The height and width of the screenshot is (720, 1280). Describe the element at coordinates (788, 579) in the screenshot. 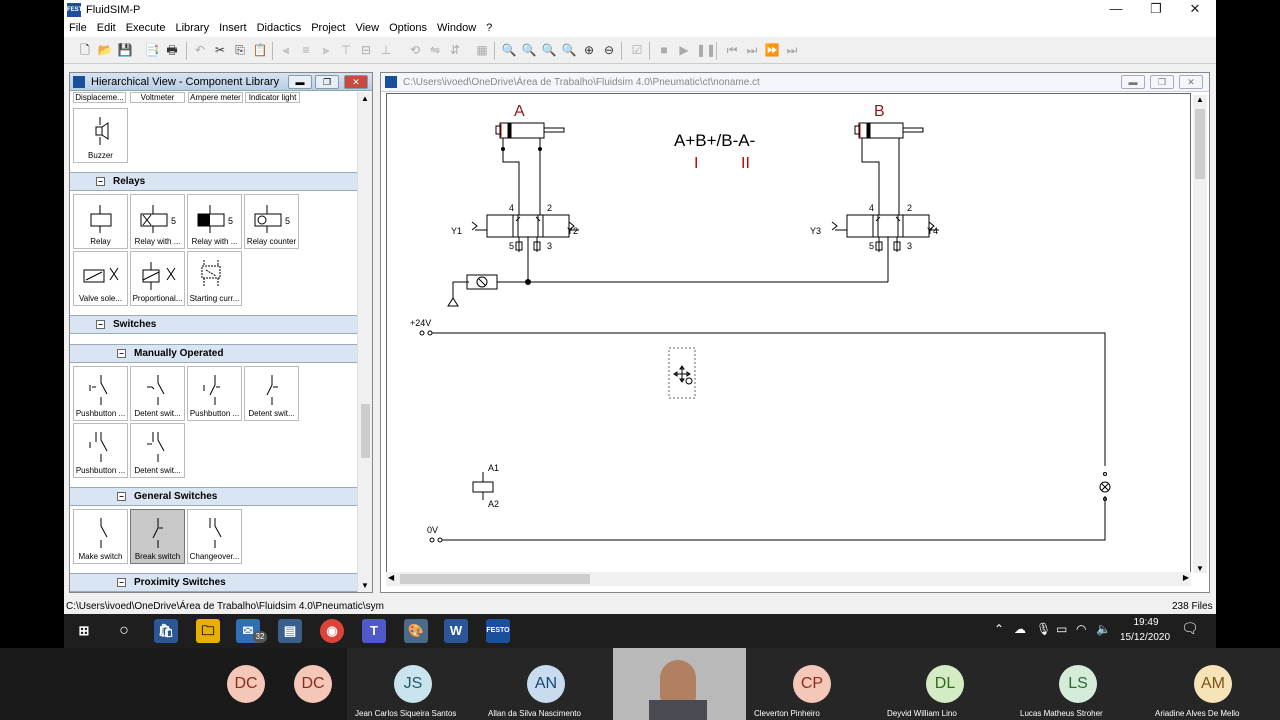

I see `canvas-horizontal-scrollbar: ◀ ▶` at that location.